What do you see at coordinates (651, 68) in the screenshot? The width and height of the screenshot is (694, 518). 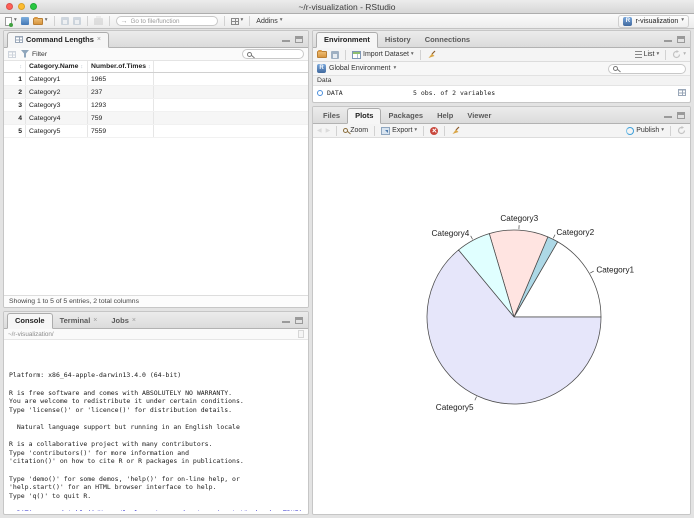 I see `environment-search-input` at bounding box center [651, 68].